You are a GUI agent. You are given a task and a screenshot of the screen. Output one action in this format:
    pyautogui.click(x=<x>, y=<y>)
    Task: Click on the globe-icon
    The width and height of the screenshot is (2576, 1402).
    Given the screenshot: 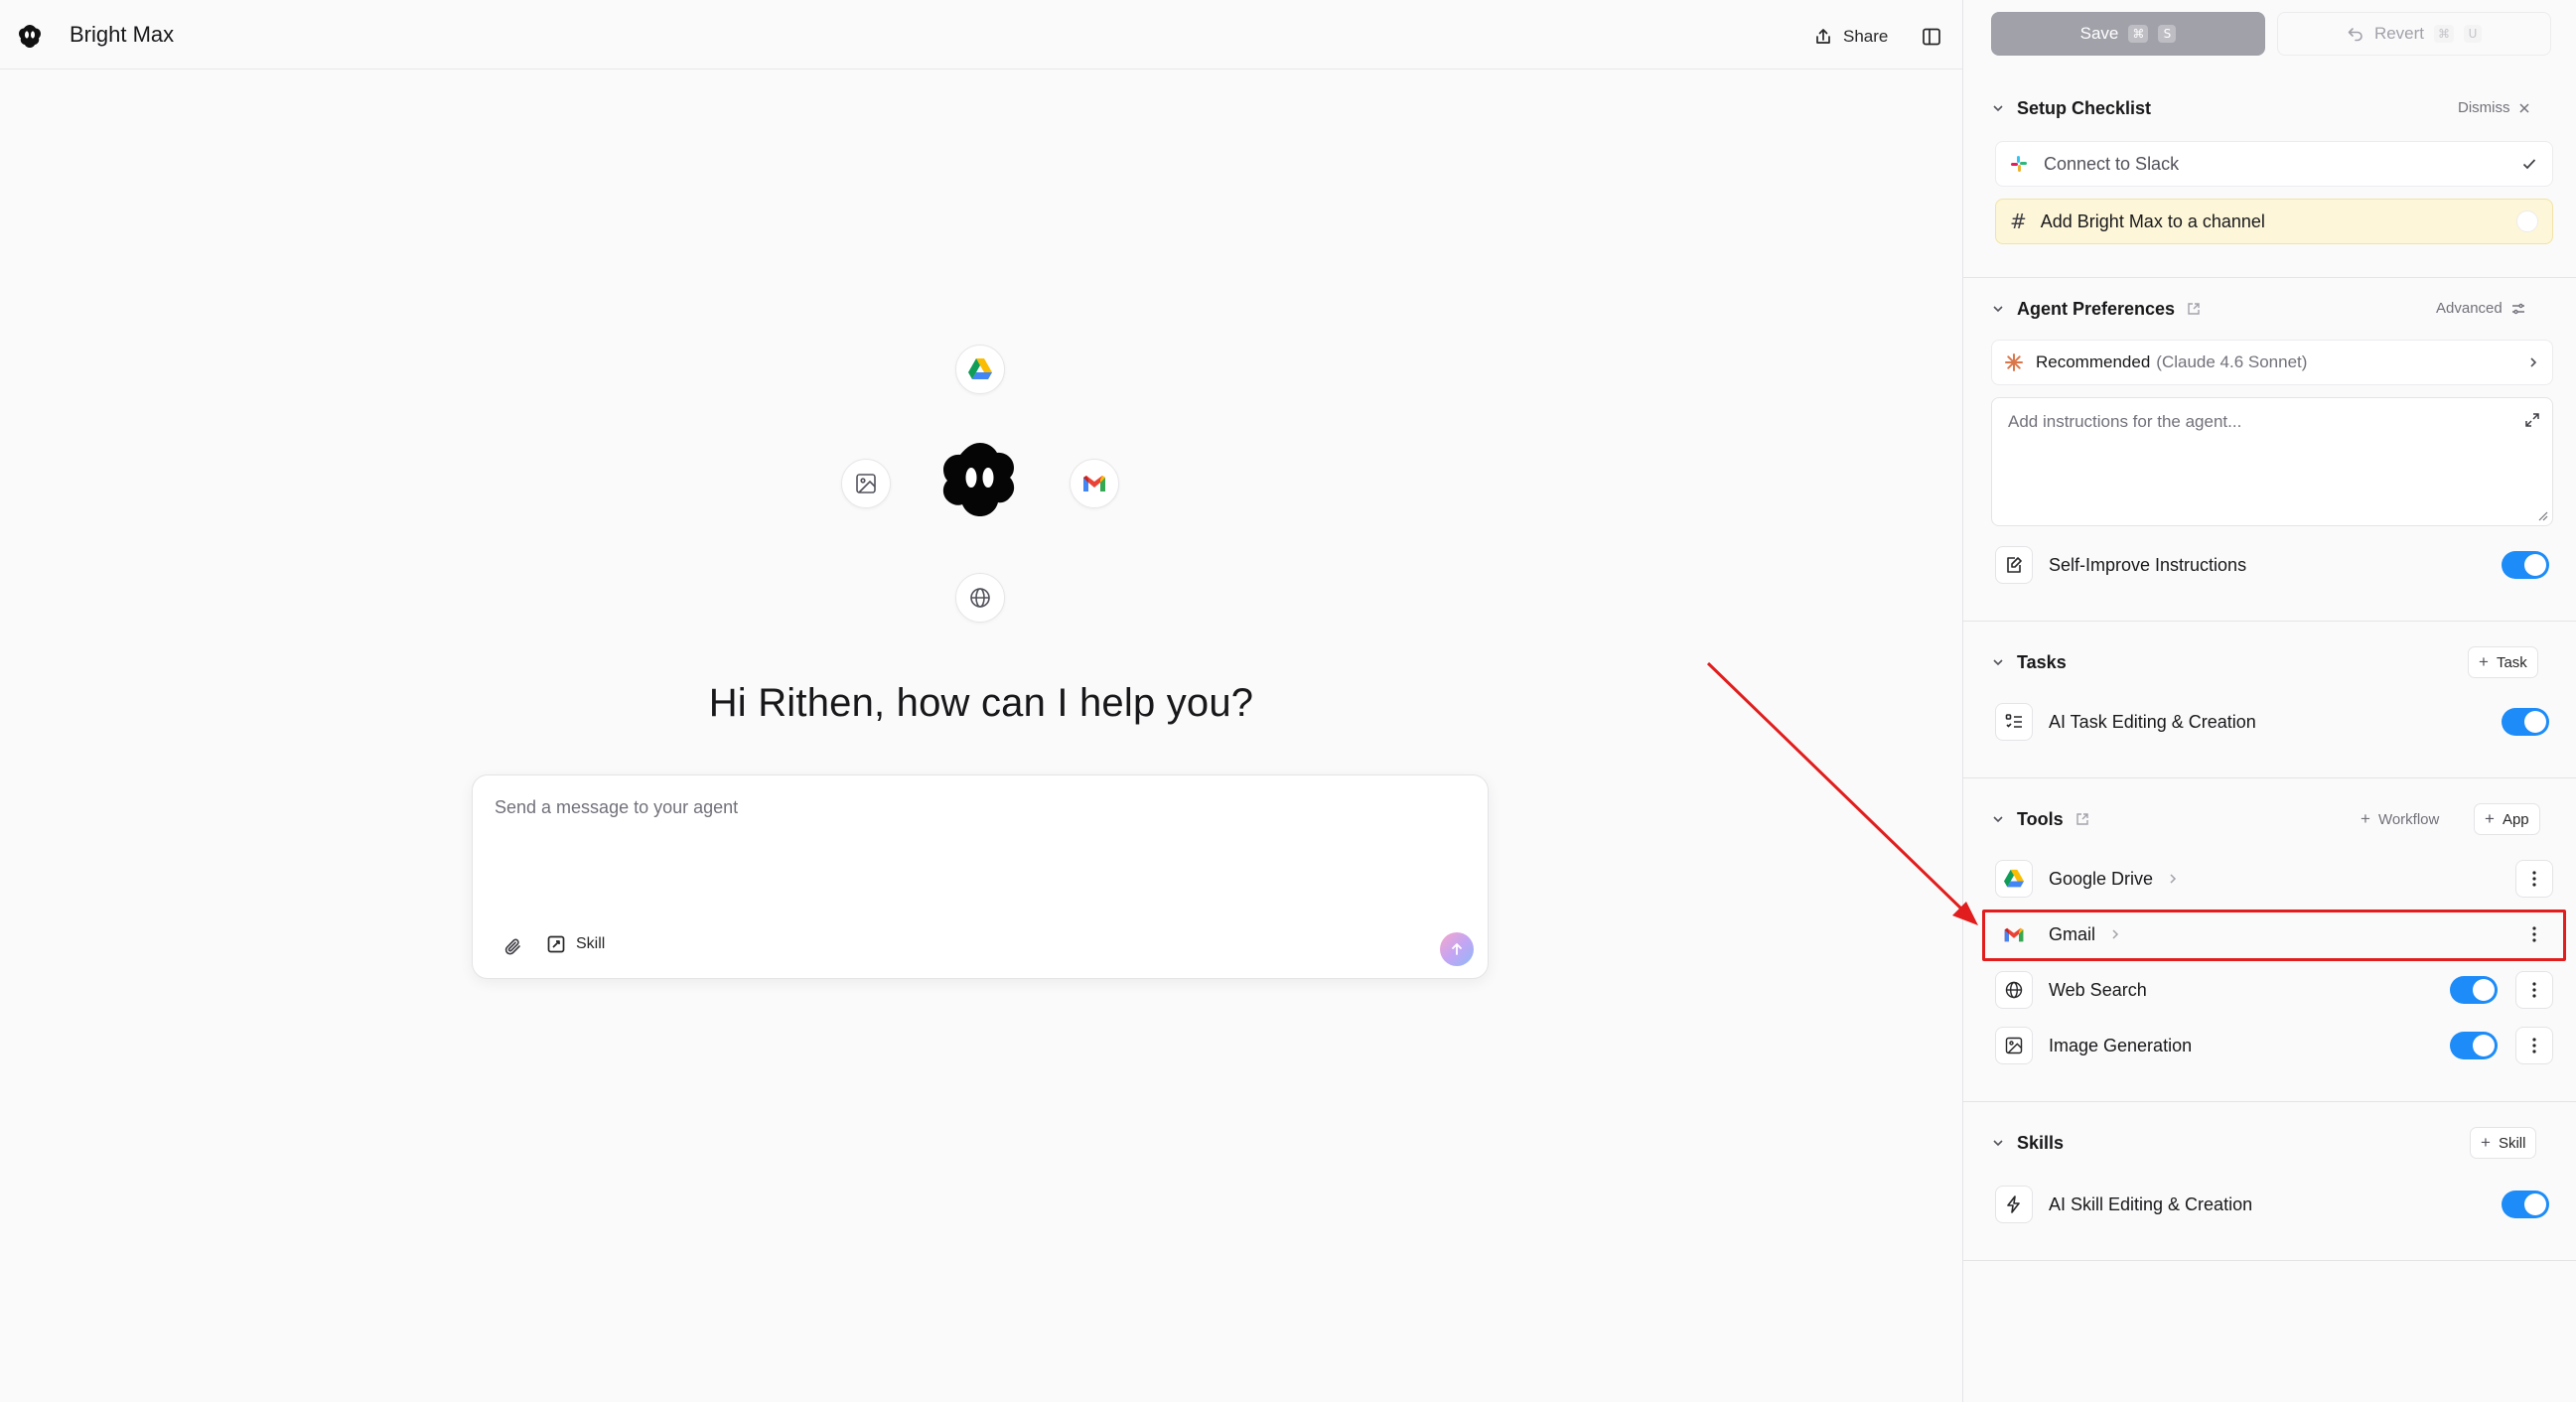 What is the action you would take?
    pyautogui.click(x=2014, y=990)
    